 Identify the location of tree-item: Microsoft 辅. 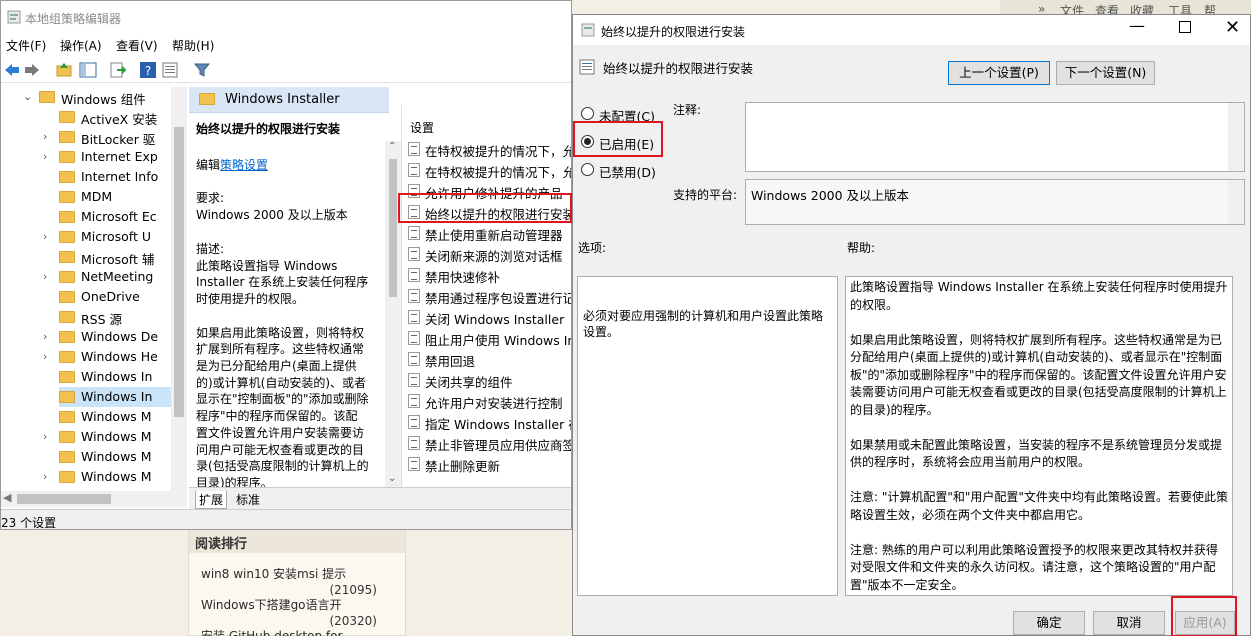
(115, 257).